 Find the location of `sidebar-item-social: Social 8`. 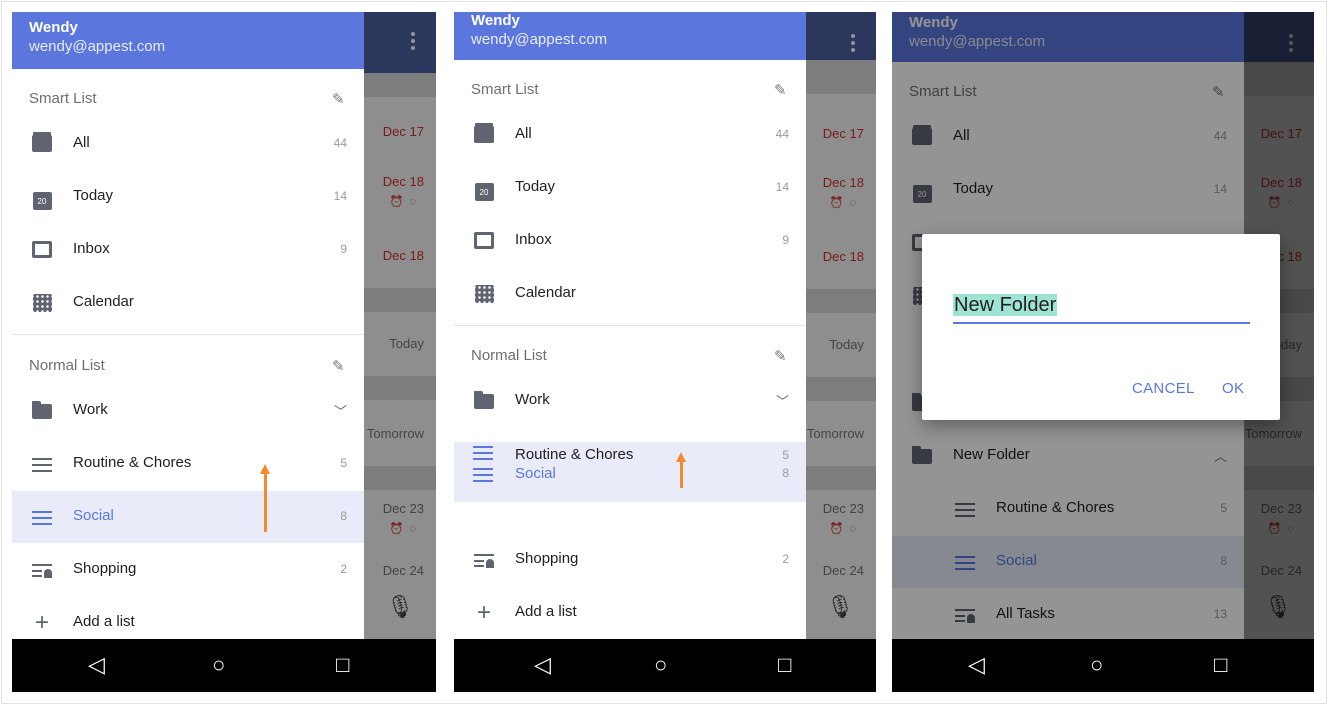

sidebar-item-social: Social 8 is located at coordinates (188, 517).